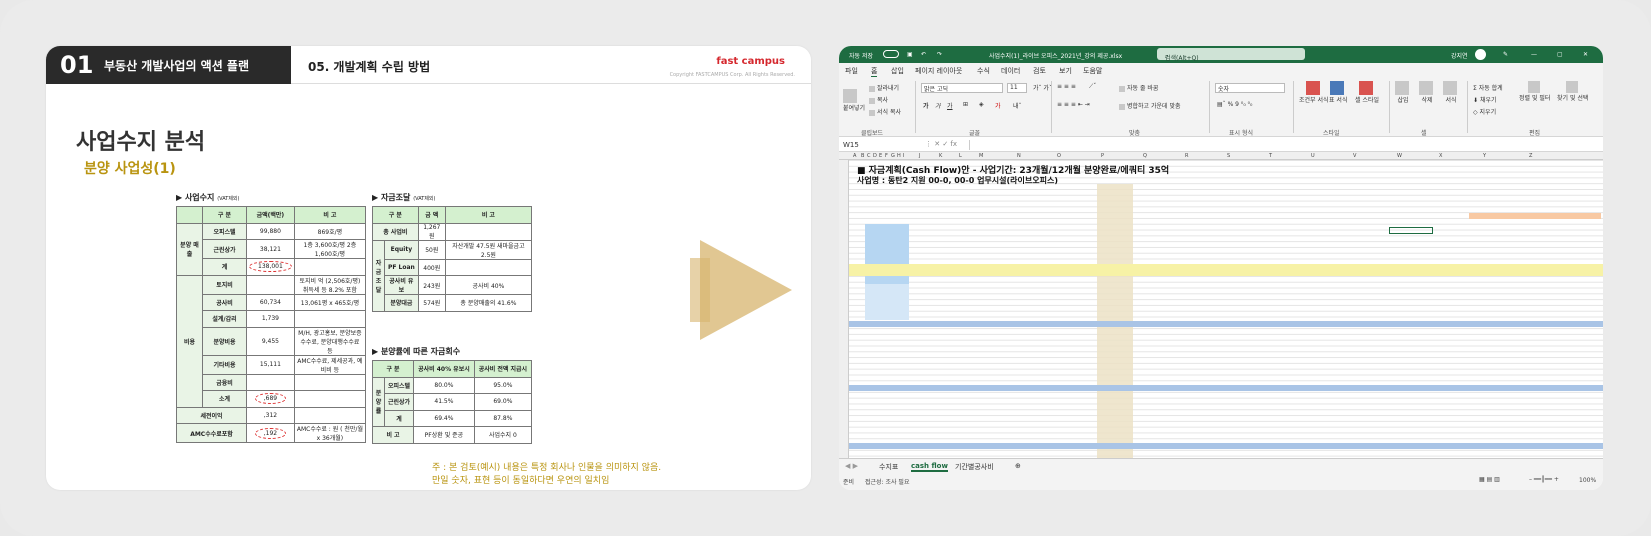 The image size is (1651, 536). I want to click on align-top-icon: ≡ ≡ ≡, so click(1066, 86).